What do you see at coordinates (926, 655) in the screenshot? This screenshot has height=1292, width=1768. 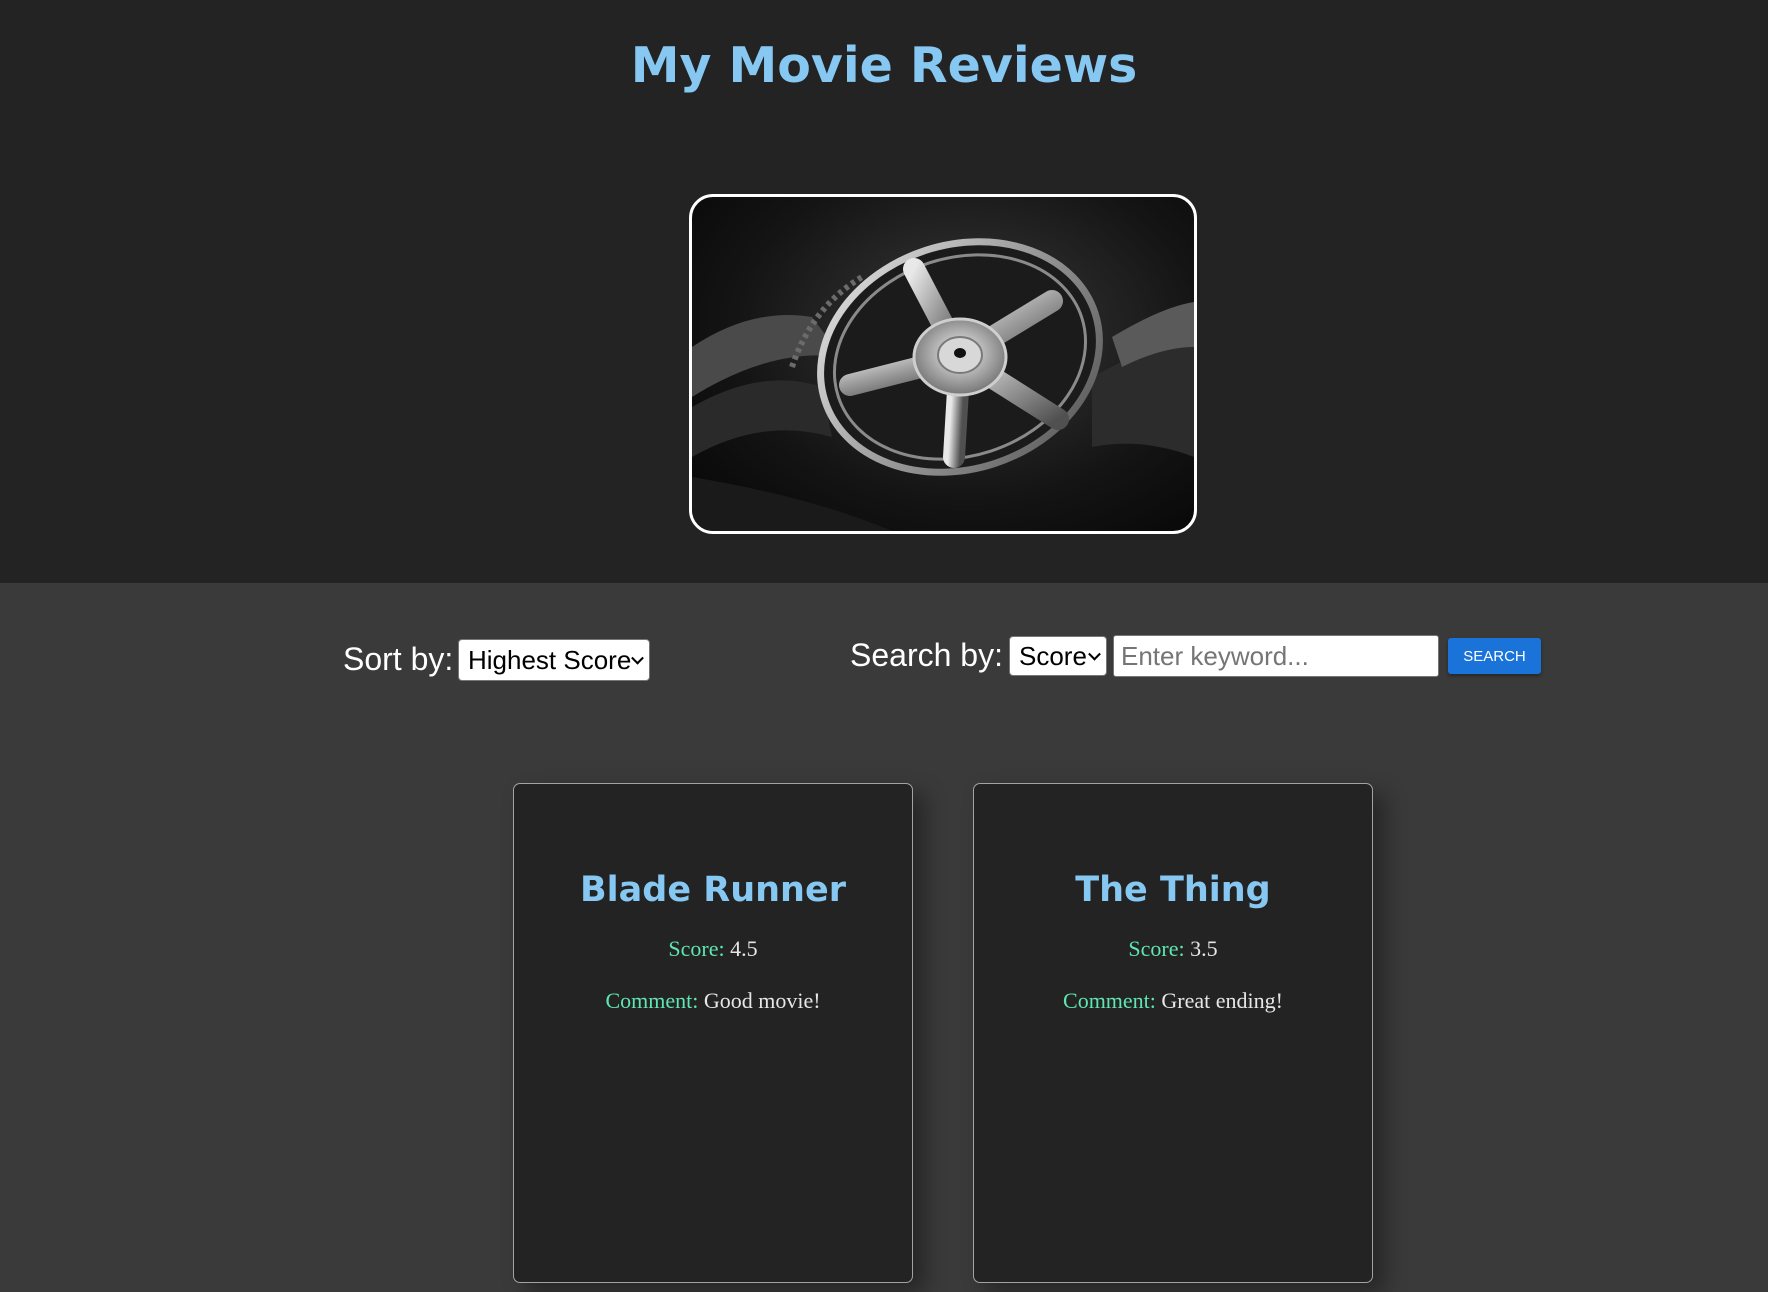 I see `search-label: Search by:` at bounding box center [926, 655].